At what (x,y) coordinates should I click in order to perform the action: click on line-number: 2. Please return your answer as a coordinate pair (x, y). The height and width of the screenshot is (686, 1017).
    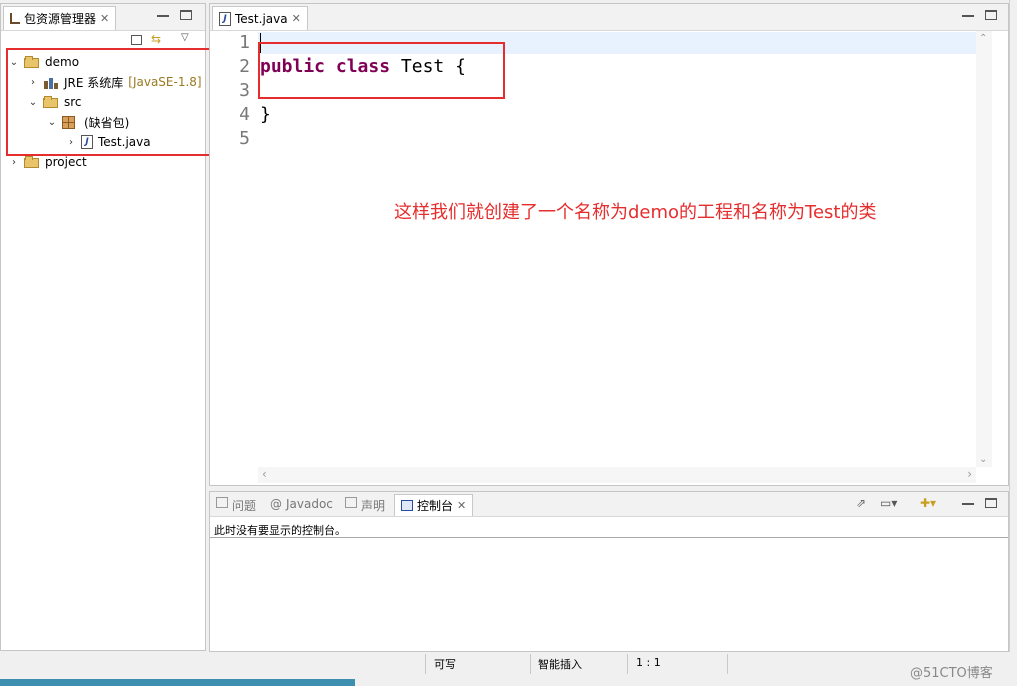
    Looking at the image, I should click on (244, 66).